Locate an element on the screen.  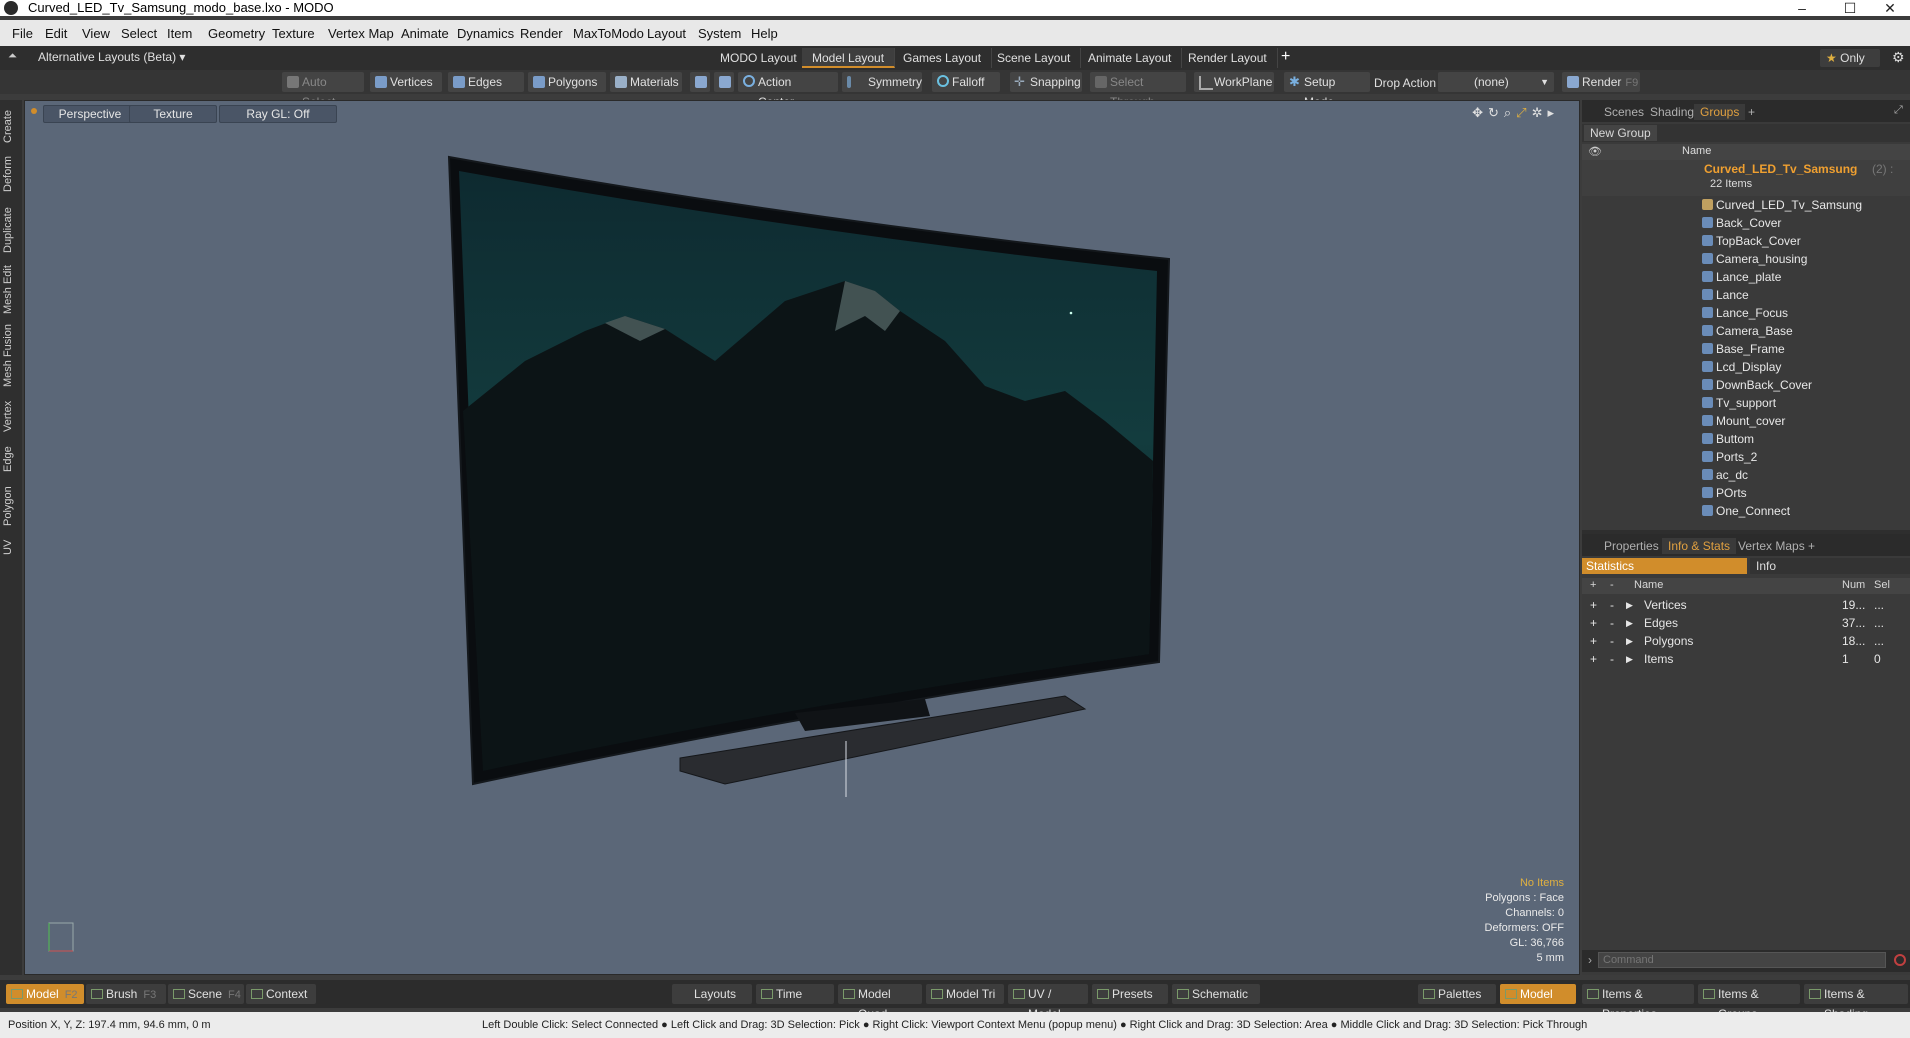
list-item: Back_Cover is located at coordinates (1741, 223).